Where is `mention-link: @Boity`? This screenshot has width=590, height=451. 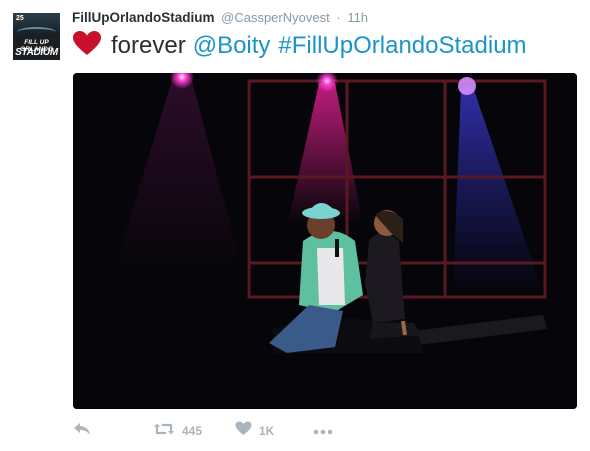 mention-link: @Boity is located at coordinates (232, 45).